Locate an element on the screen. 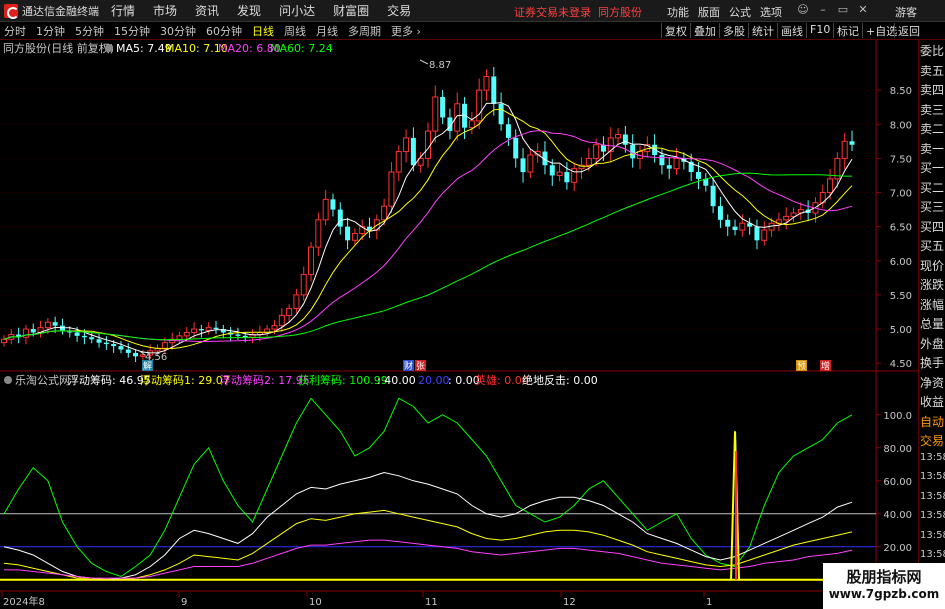 The height and width of the screenshot is (609, 945). menu-gongneng: 功能 is located at coordinates (678, 12).